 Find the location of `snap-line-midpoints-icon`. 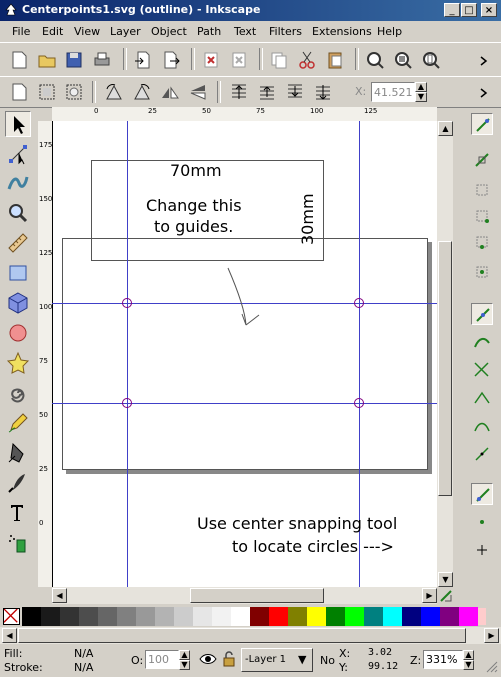

snap-line-midpoints-icon is located at coordinates (482, 454).